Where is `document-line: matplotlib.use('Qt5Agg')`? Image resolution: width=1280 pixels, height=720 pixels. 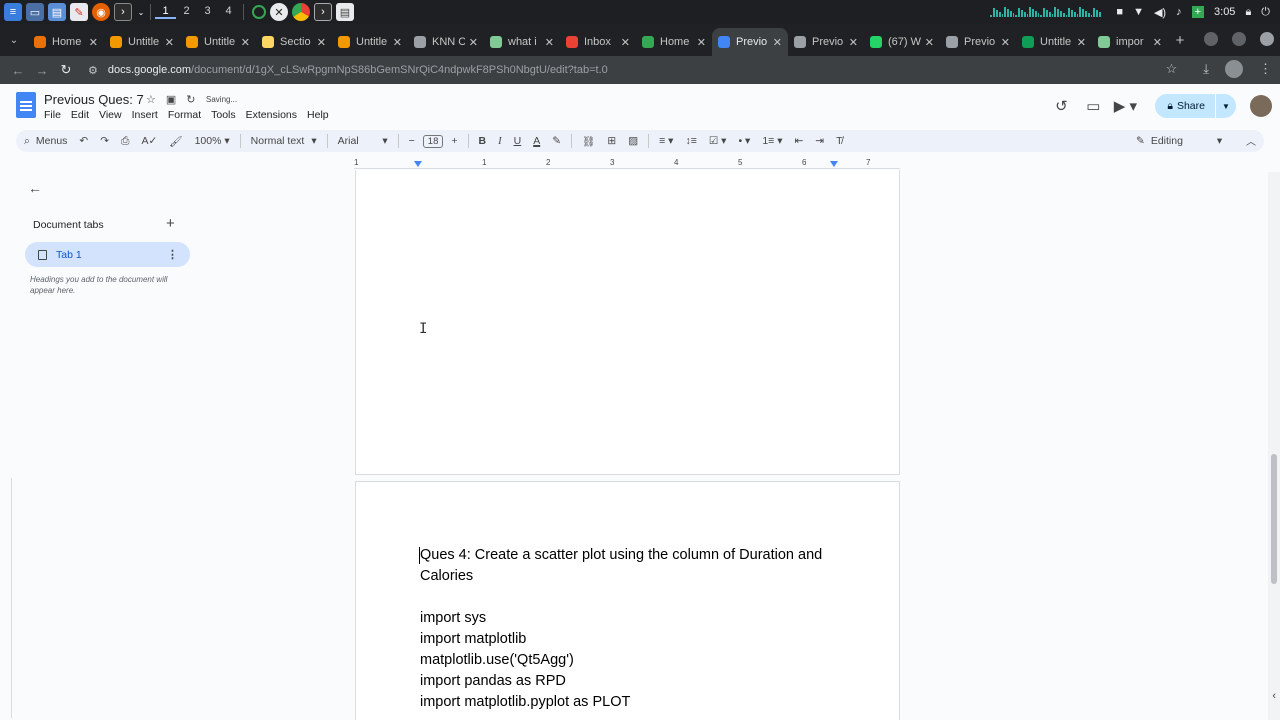 document-line: matplotlib.use('Qt5Agg') is located at coordinates (635, 660).